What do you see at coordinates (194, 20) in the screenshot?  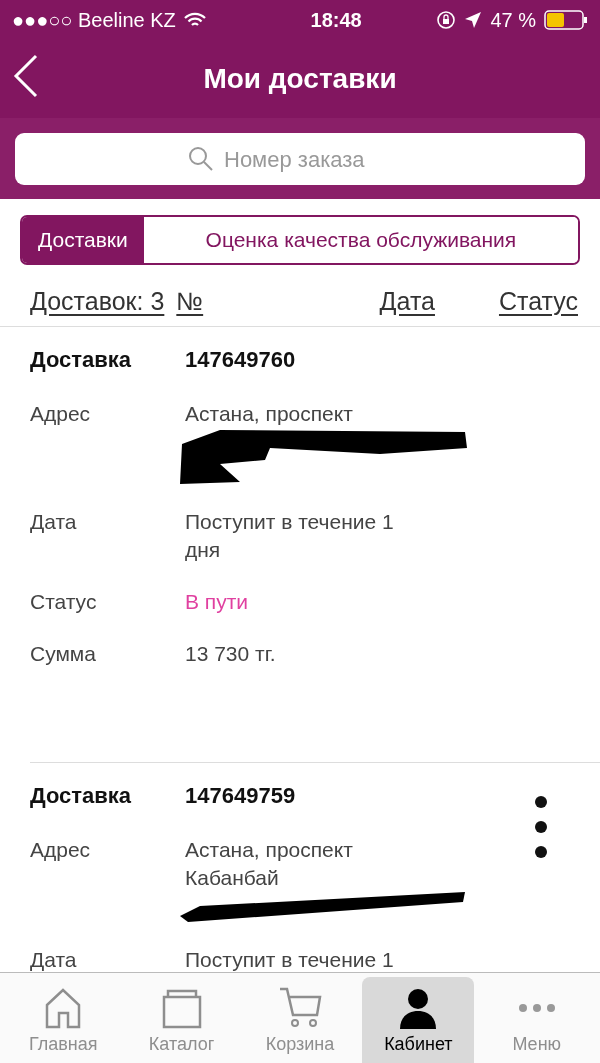 I see `wifi-icon` at bounding box center [194, 20].